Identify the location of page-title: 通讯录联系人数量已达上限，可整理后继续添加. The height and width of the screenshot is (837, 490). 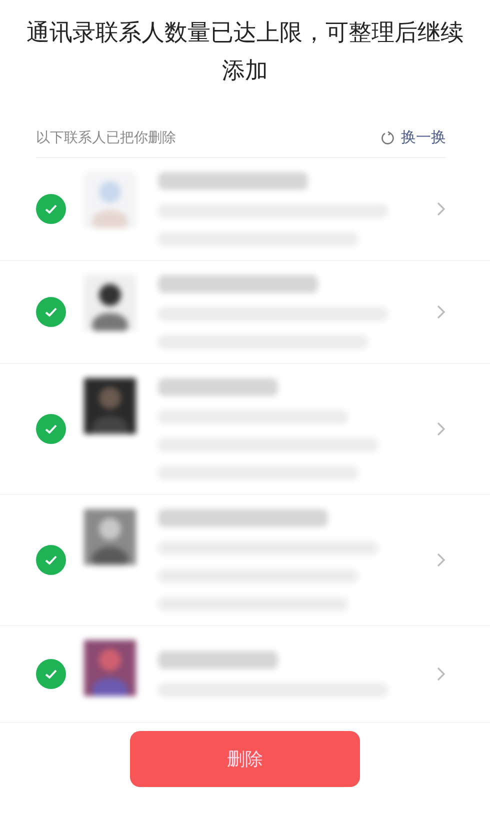
(245, 52).